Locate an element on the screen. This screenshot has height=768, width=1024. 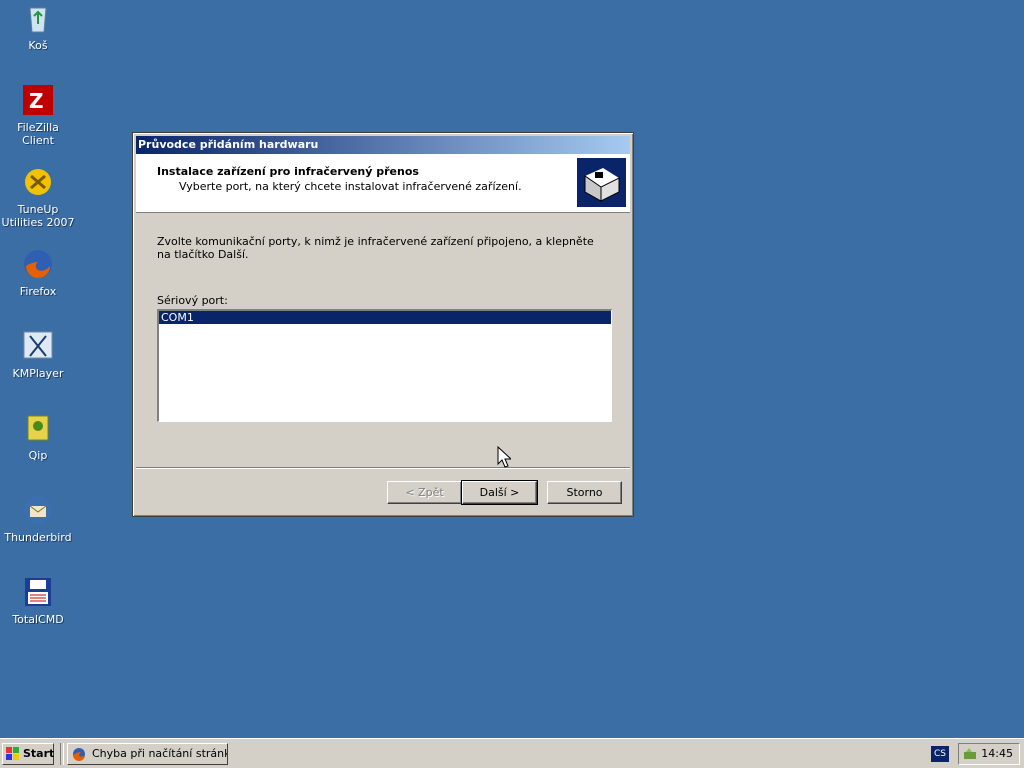
filezilla-icon: Z is located at coordinates (38, 100).